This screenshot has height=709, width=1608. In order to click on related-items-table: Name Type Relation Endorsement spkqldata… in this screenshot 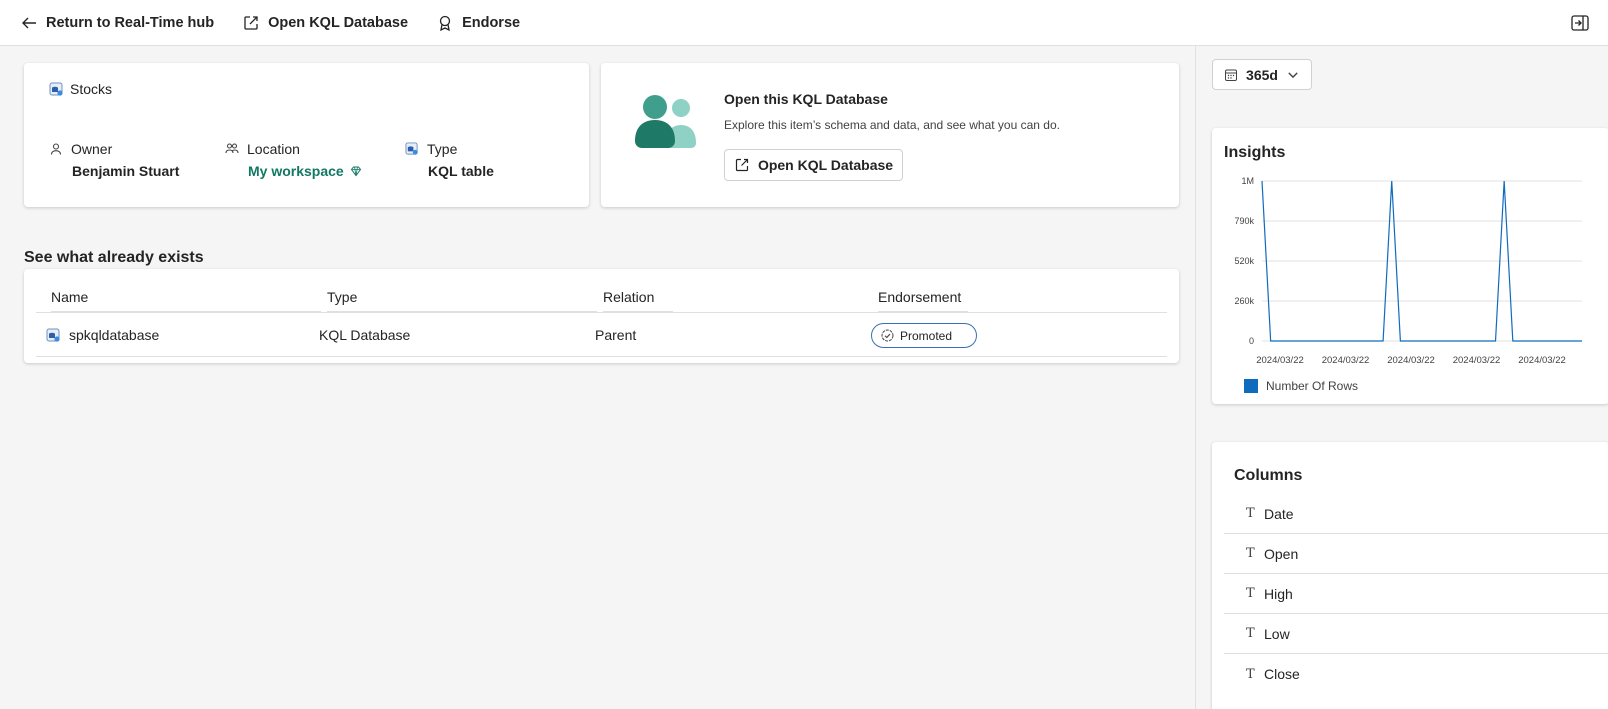, I will do `click(601, 316)`.